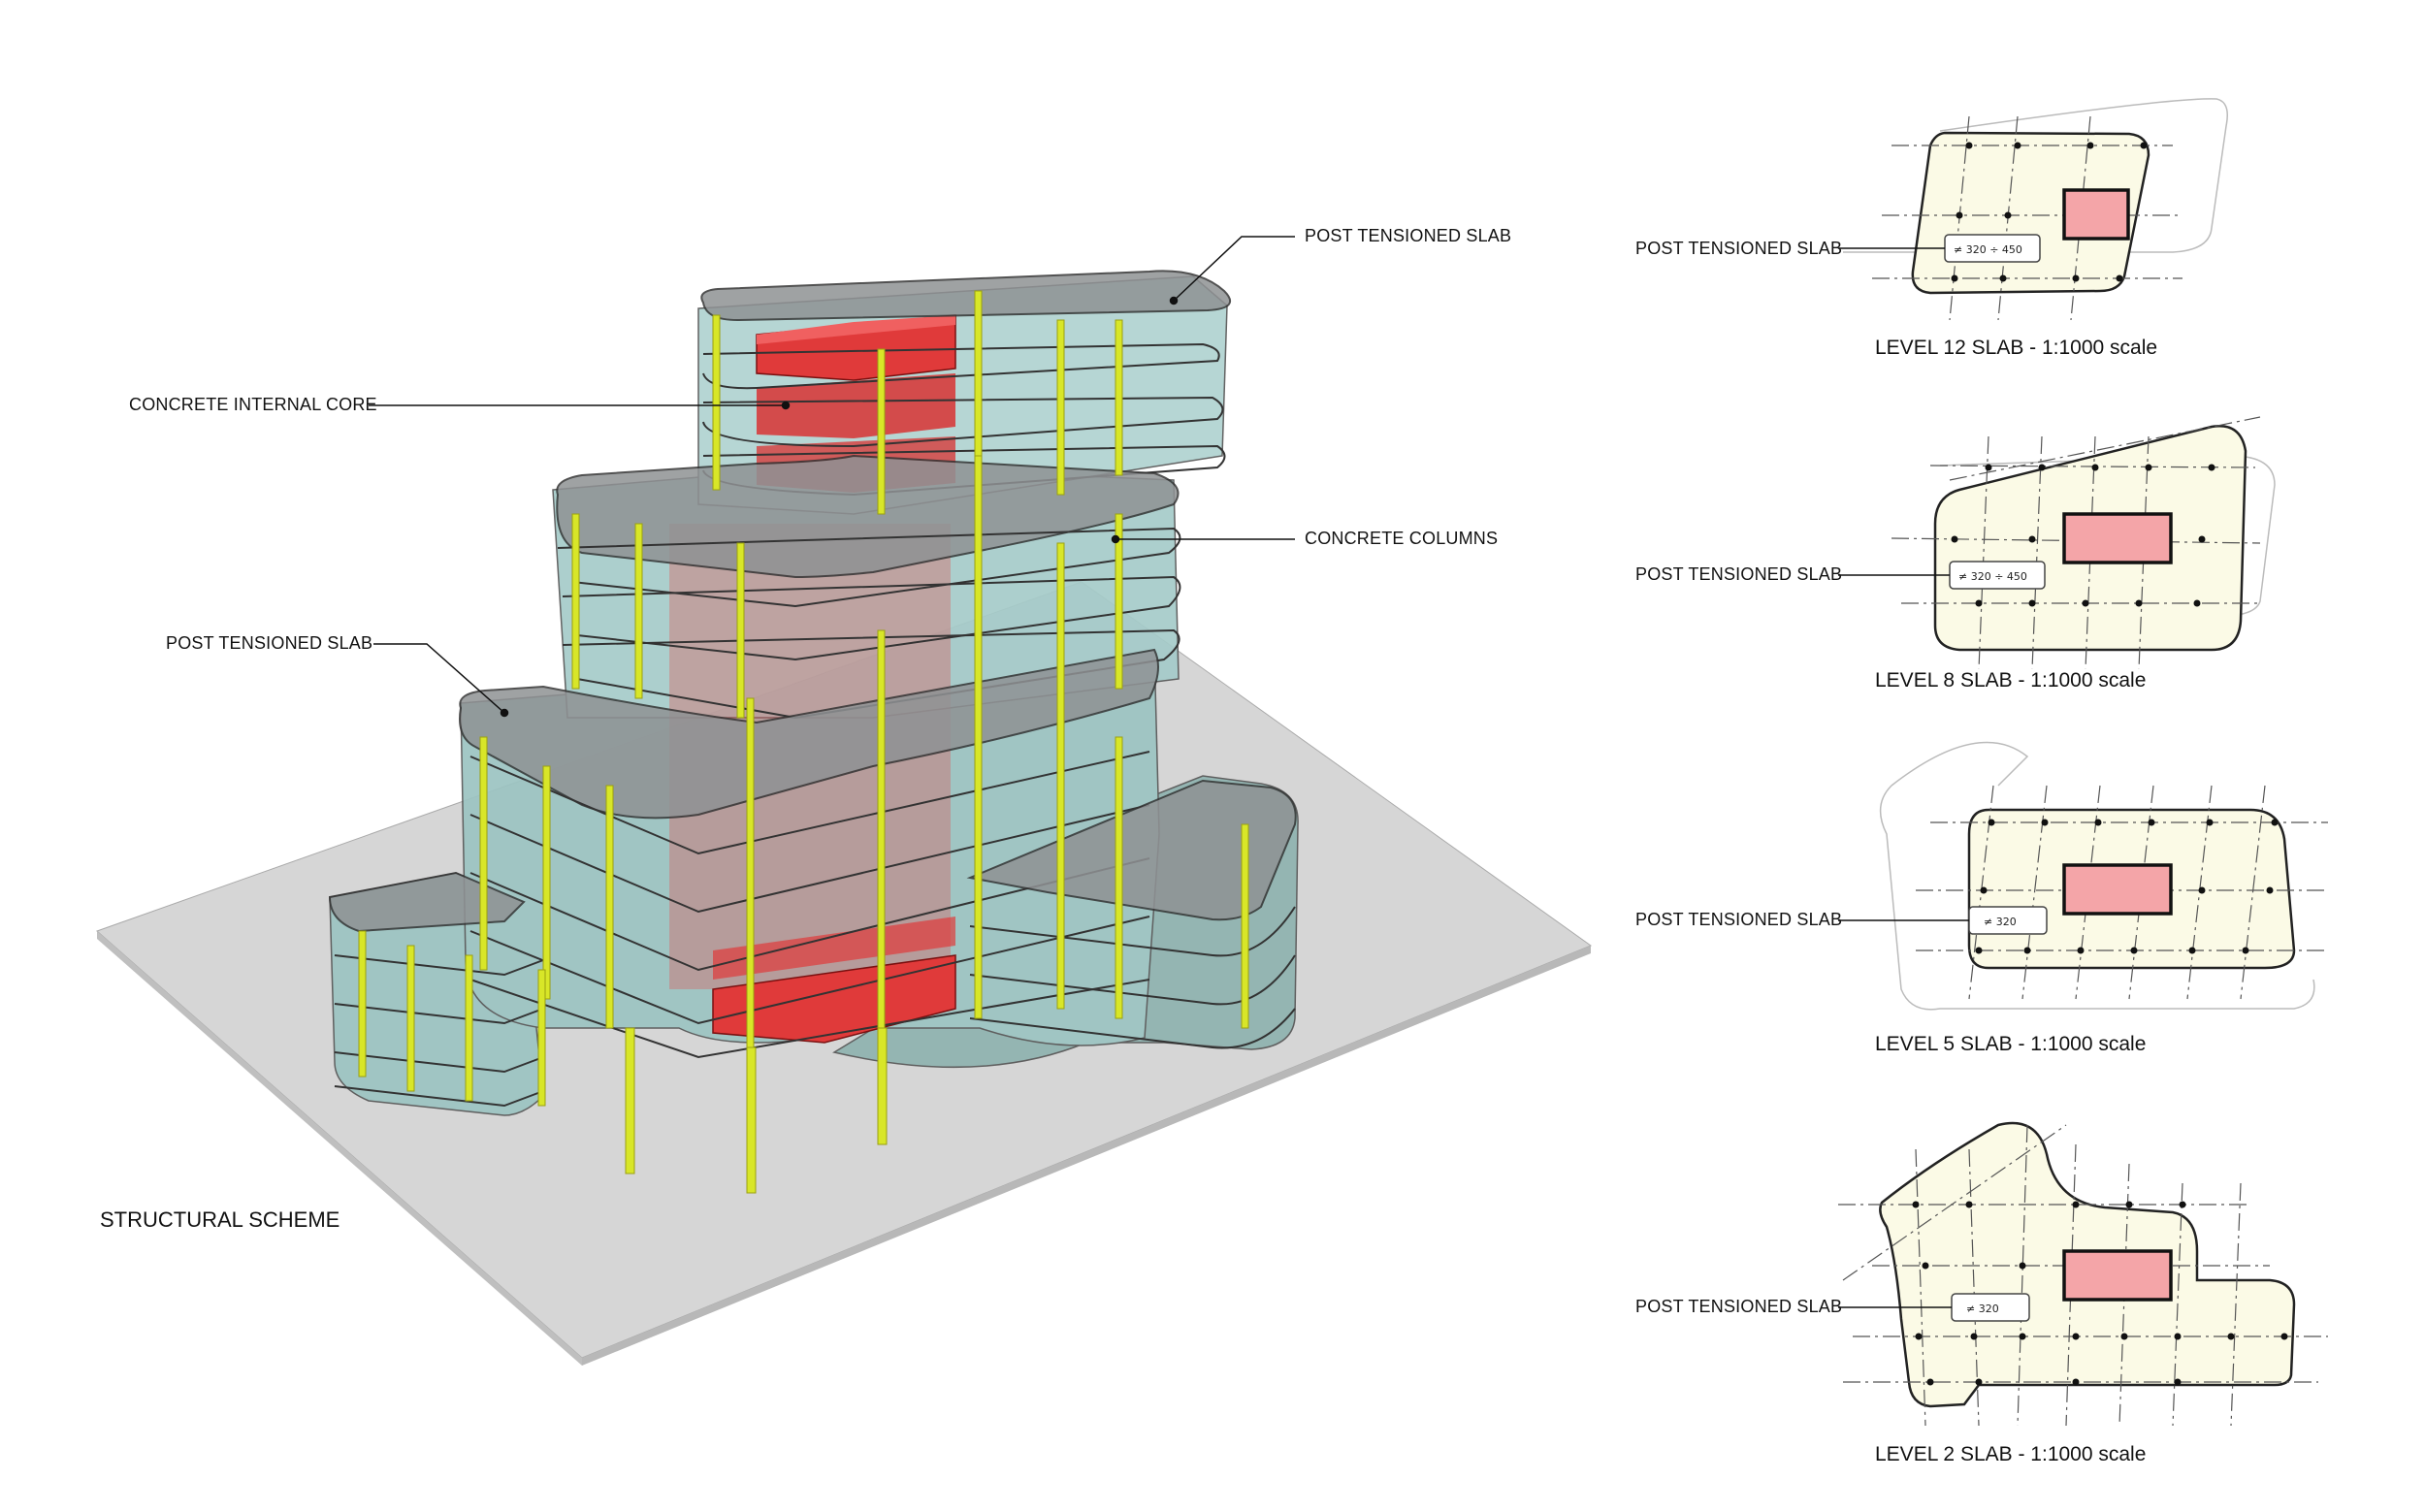  What do you see at coordinates (2000, 922) in the screenshot?
I see `plan-5-thickness: ≠ 320` at bounding box center [2000, 922].